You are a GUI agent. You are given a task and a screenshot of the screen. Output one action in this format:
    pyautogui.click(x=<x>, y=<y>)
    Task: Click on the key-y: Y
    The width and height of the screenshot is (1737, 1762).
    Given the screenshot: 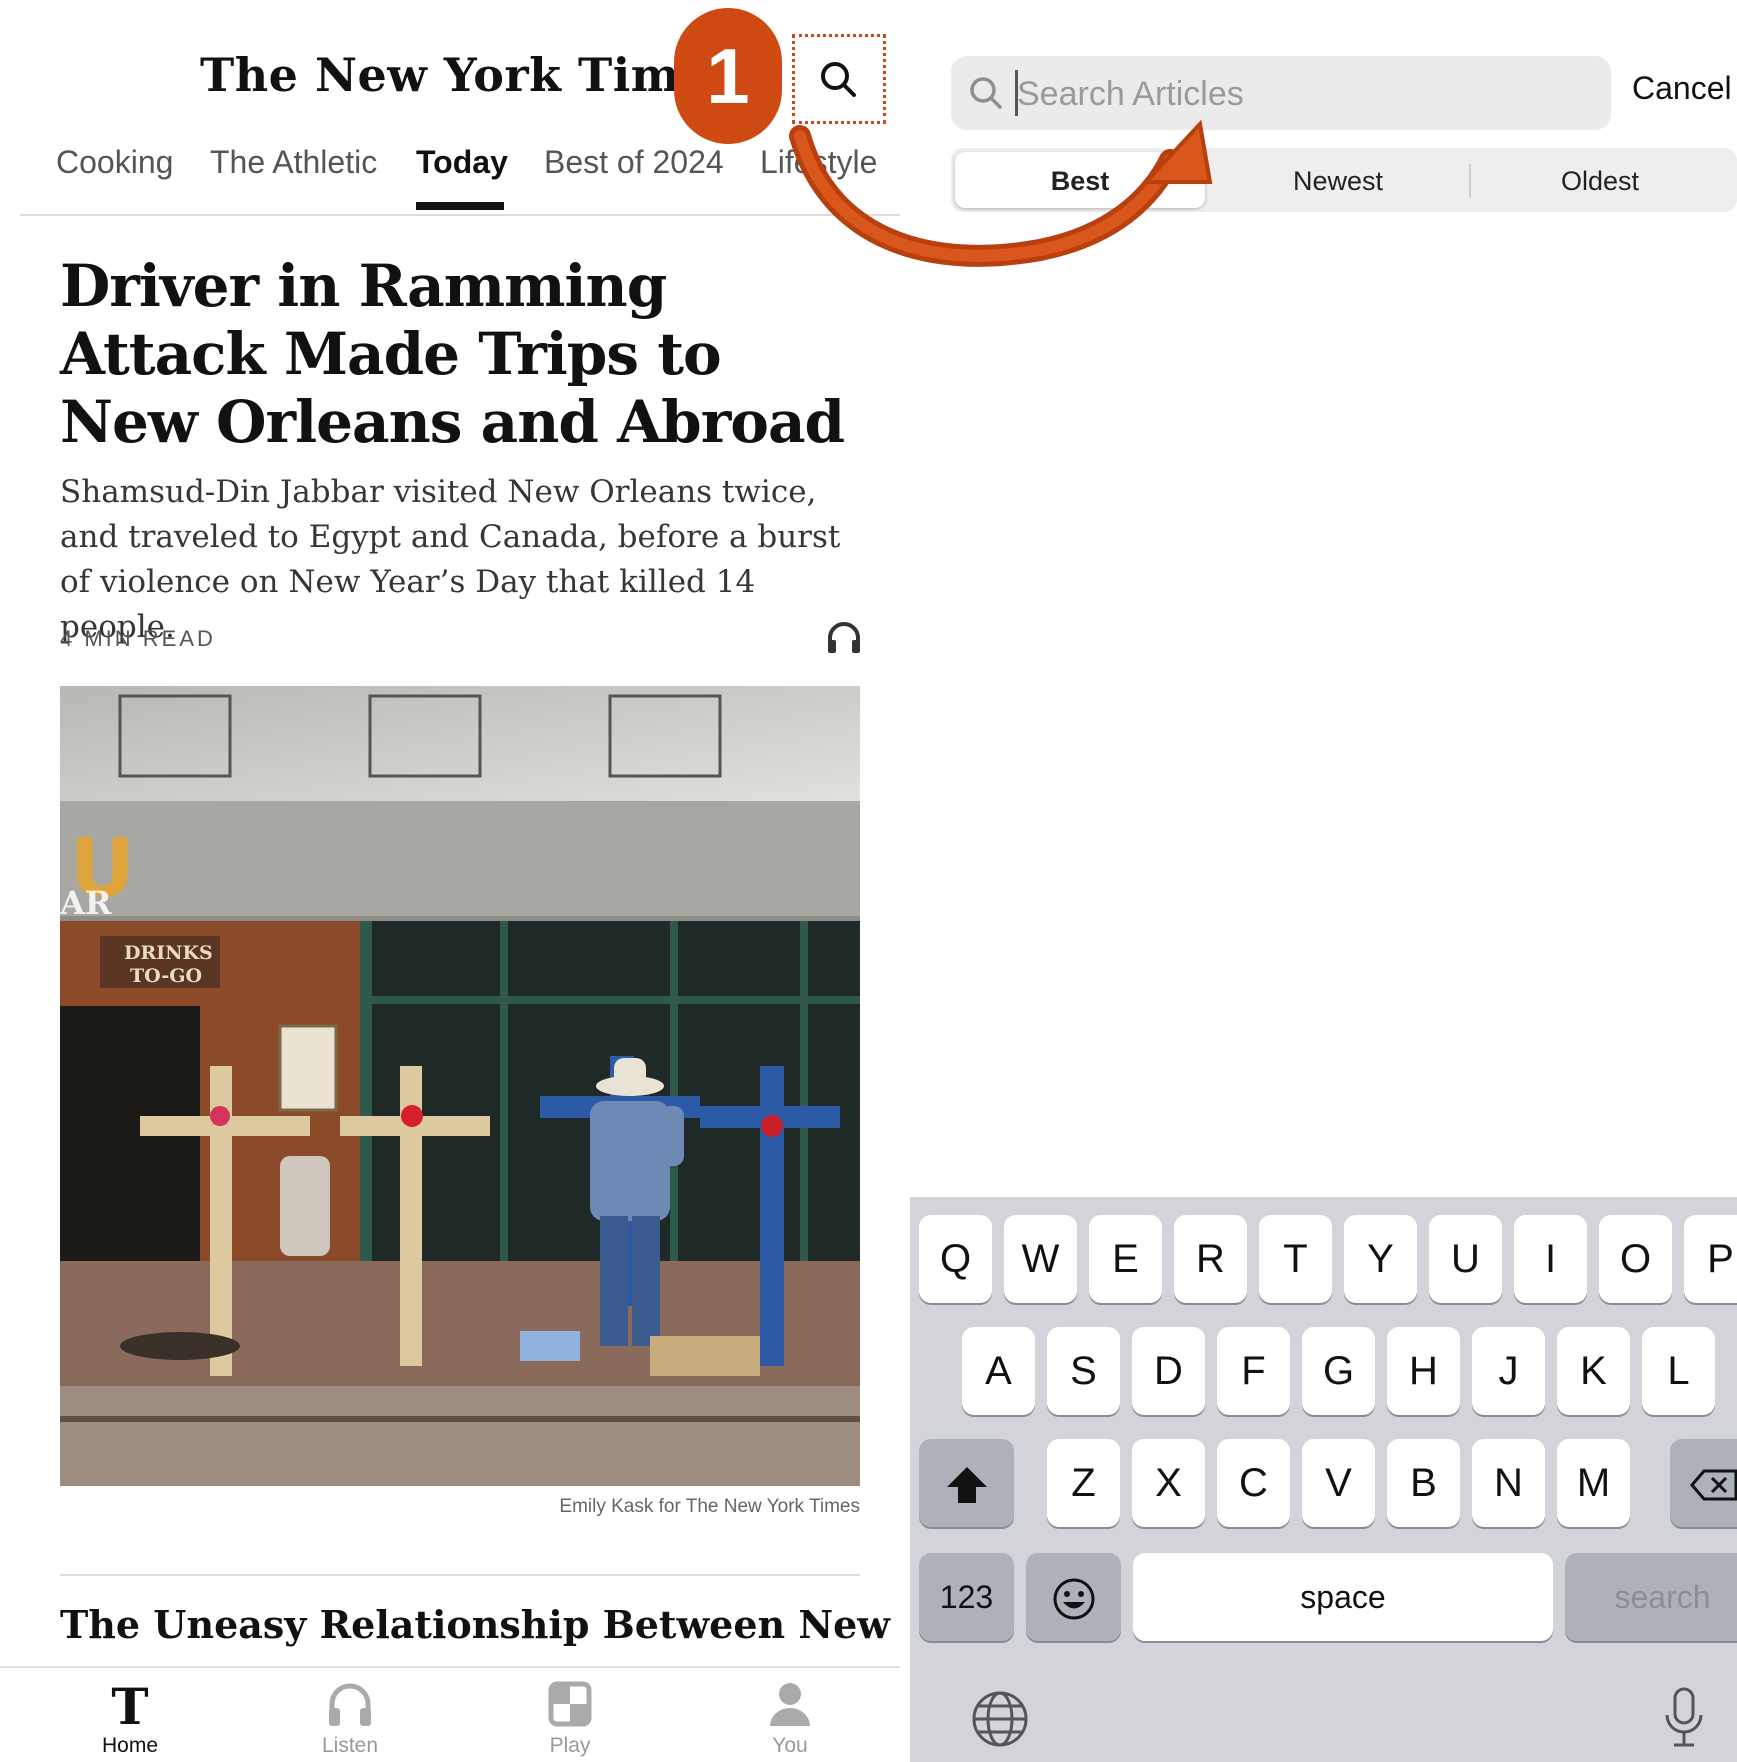 What is the action you would take?
    pyautogui.click(x=1380, y=1259)
    